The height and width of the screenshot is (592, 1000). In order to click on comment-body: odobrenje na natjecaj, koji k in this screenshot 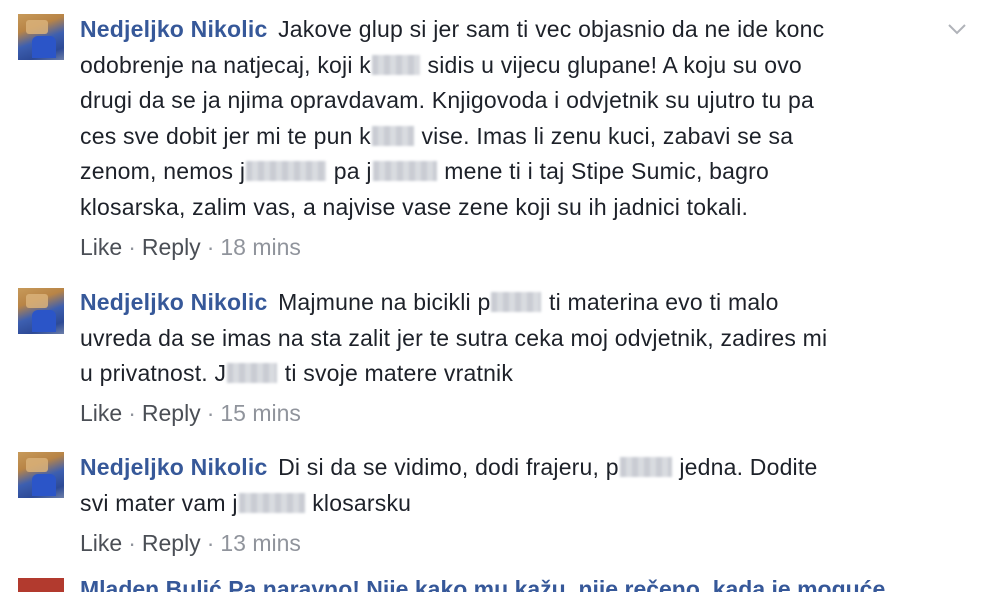, I will do `click(225, 64)`.